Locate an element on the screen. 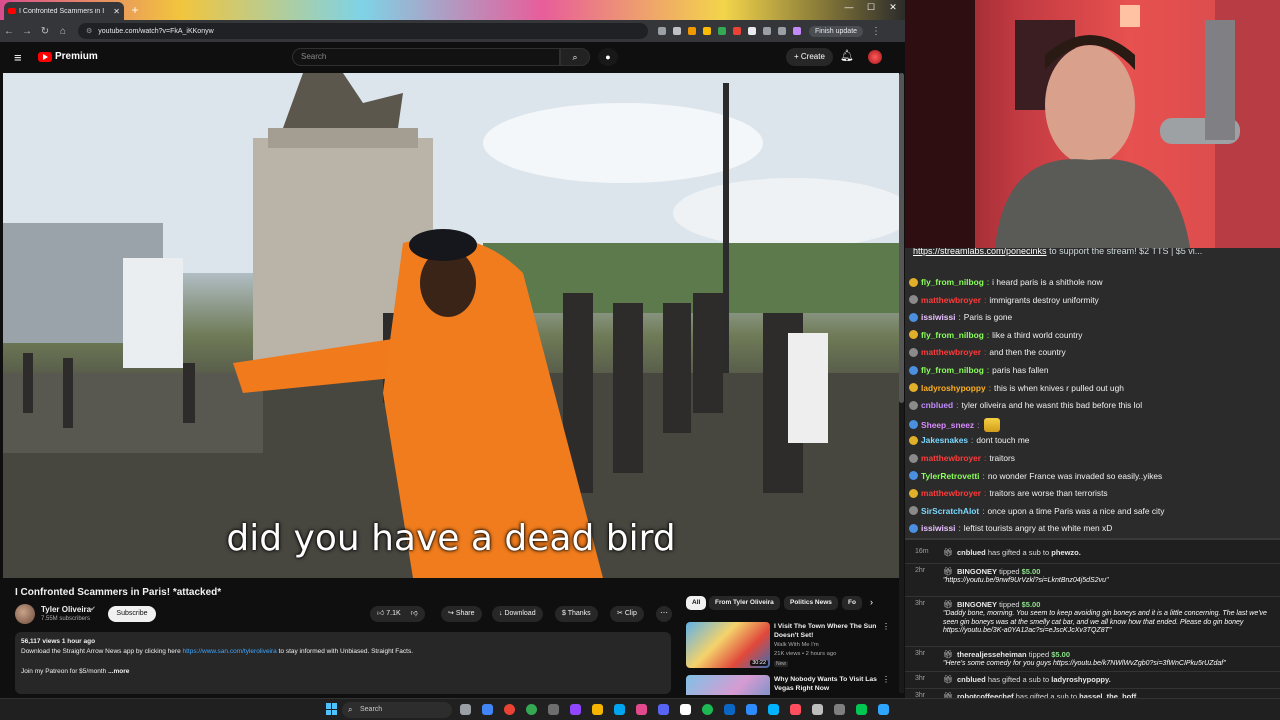  chat-username: Jakesnakes is located at coordinates (944, 440).